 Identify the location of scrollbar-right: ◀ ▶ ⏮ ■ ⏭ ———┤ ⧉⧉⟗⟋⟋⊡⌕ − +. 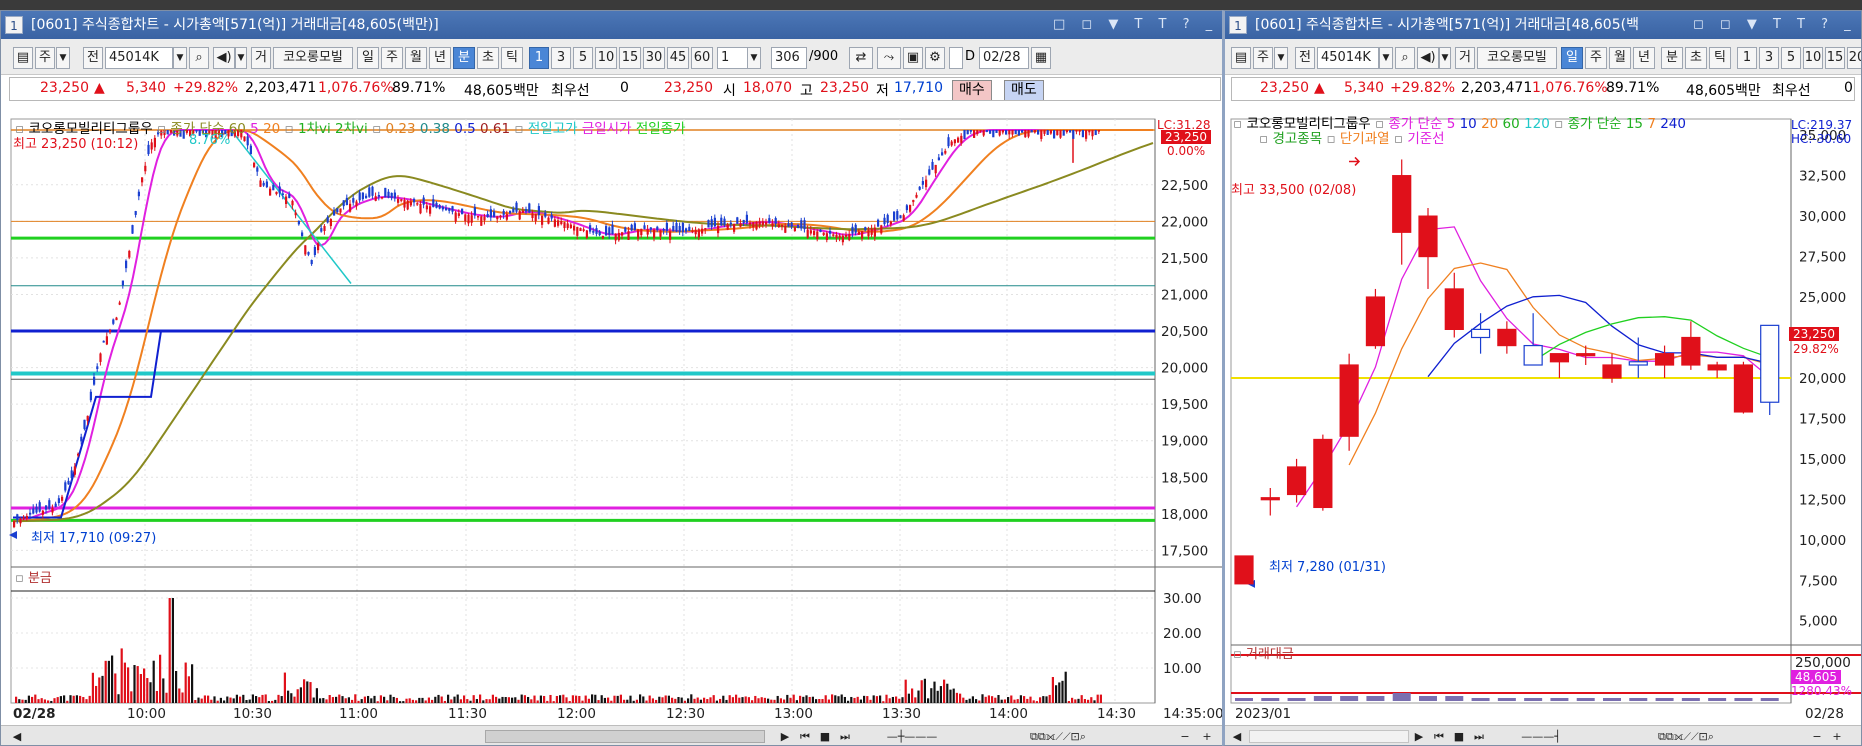
(1543, 735).